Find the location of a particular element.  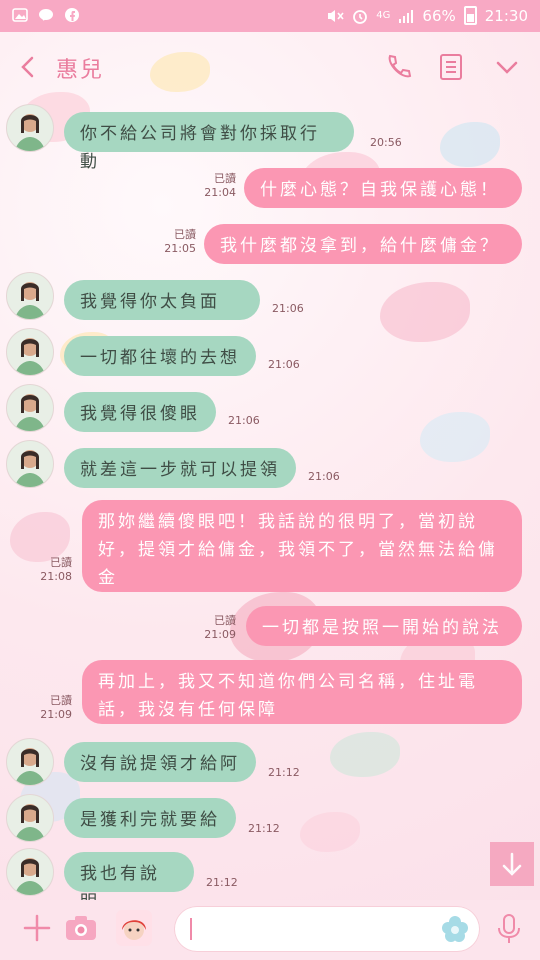

scroll-to-bottom-button is located at coordinates (512, 864).